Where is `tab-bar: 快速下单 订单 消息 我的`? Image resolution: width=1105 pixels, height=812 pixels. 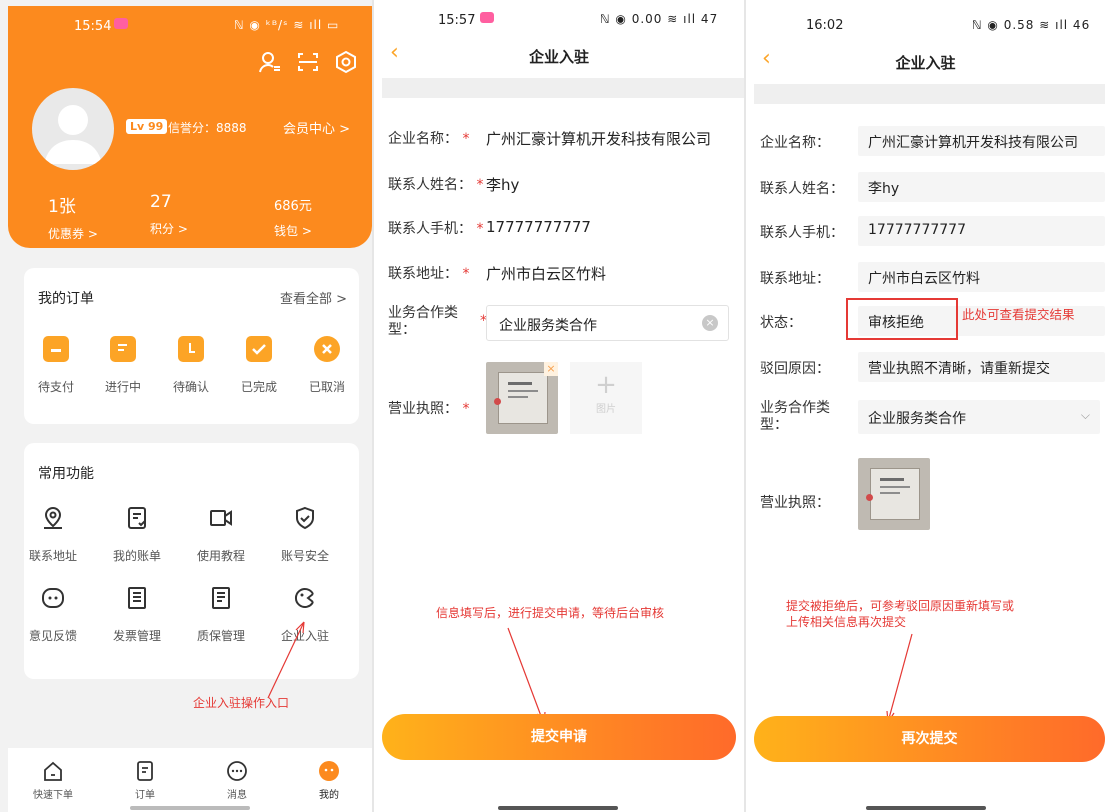 tab-bar: 快速下单 订单 消息 我的 is located at coordinates (190, 780).